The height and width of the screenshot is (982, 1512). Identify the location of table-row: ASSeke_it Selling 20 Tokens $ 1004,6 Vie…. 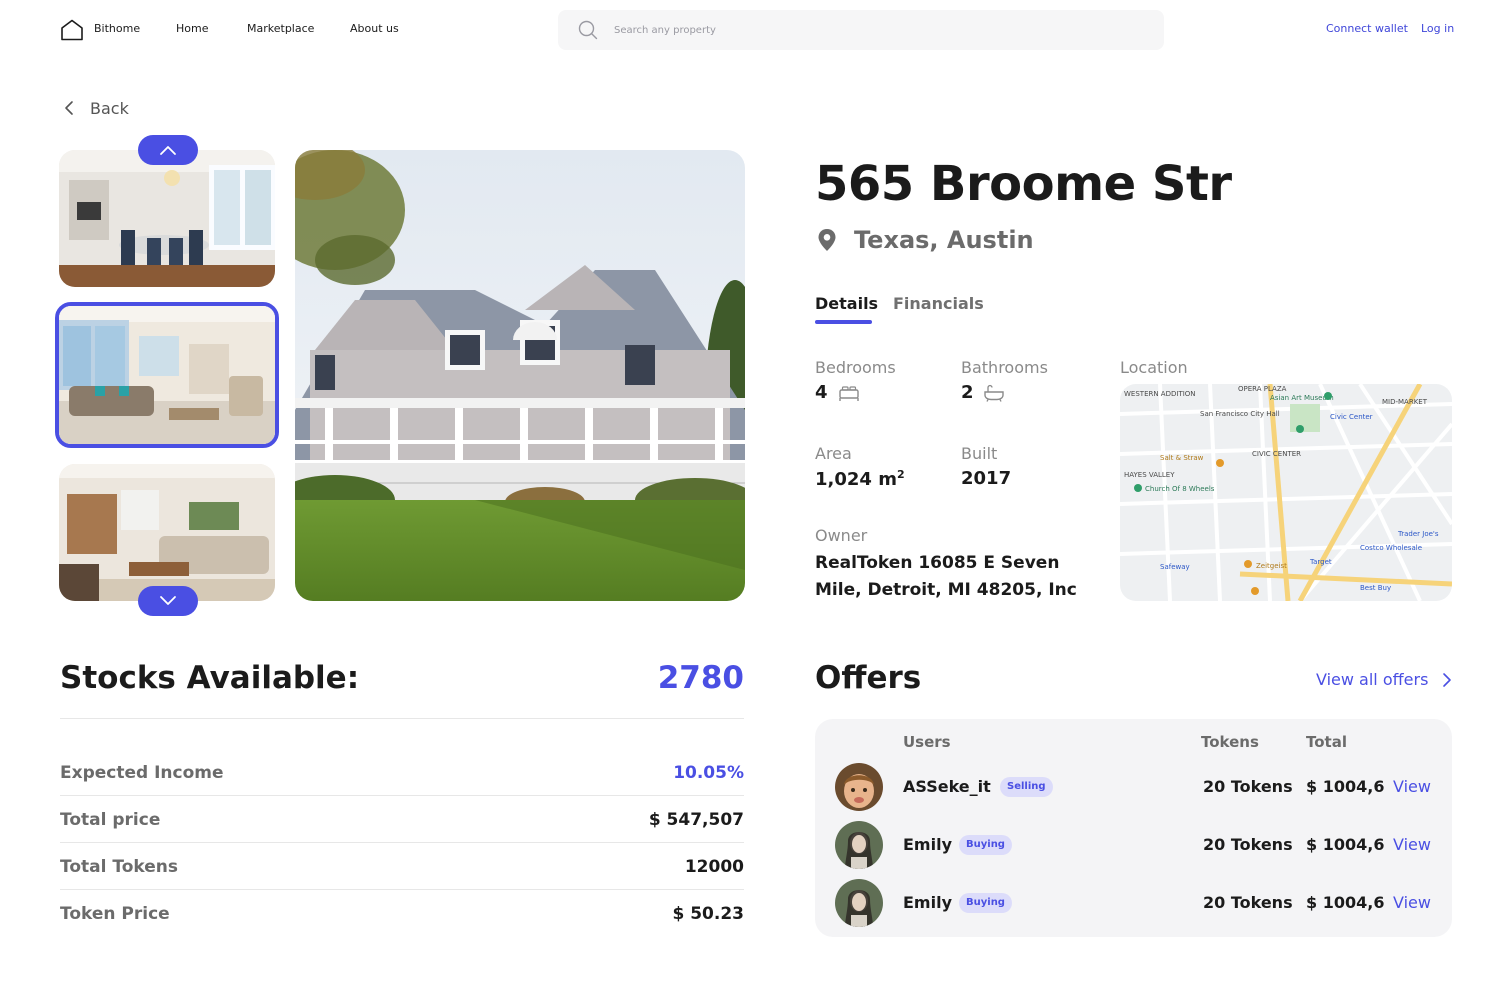
(1133, 787).